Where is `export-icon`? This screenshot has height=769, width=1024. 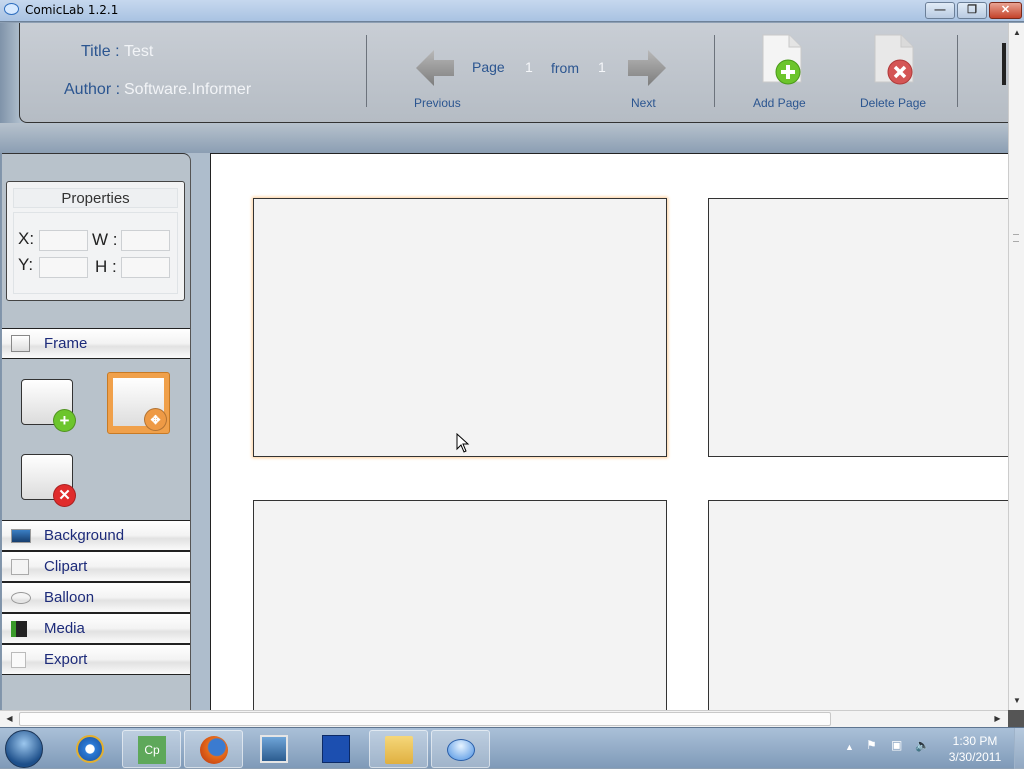
export-icon is located at coordinates (18, 660).